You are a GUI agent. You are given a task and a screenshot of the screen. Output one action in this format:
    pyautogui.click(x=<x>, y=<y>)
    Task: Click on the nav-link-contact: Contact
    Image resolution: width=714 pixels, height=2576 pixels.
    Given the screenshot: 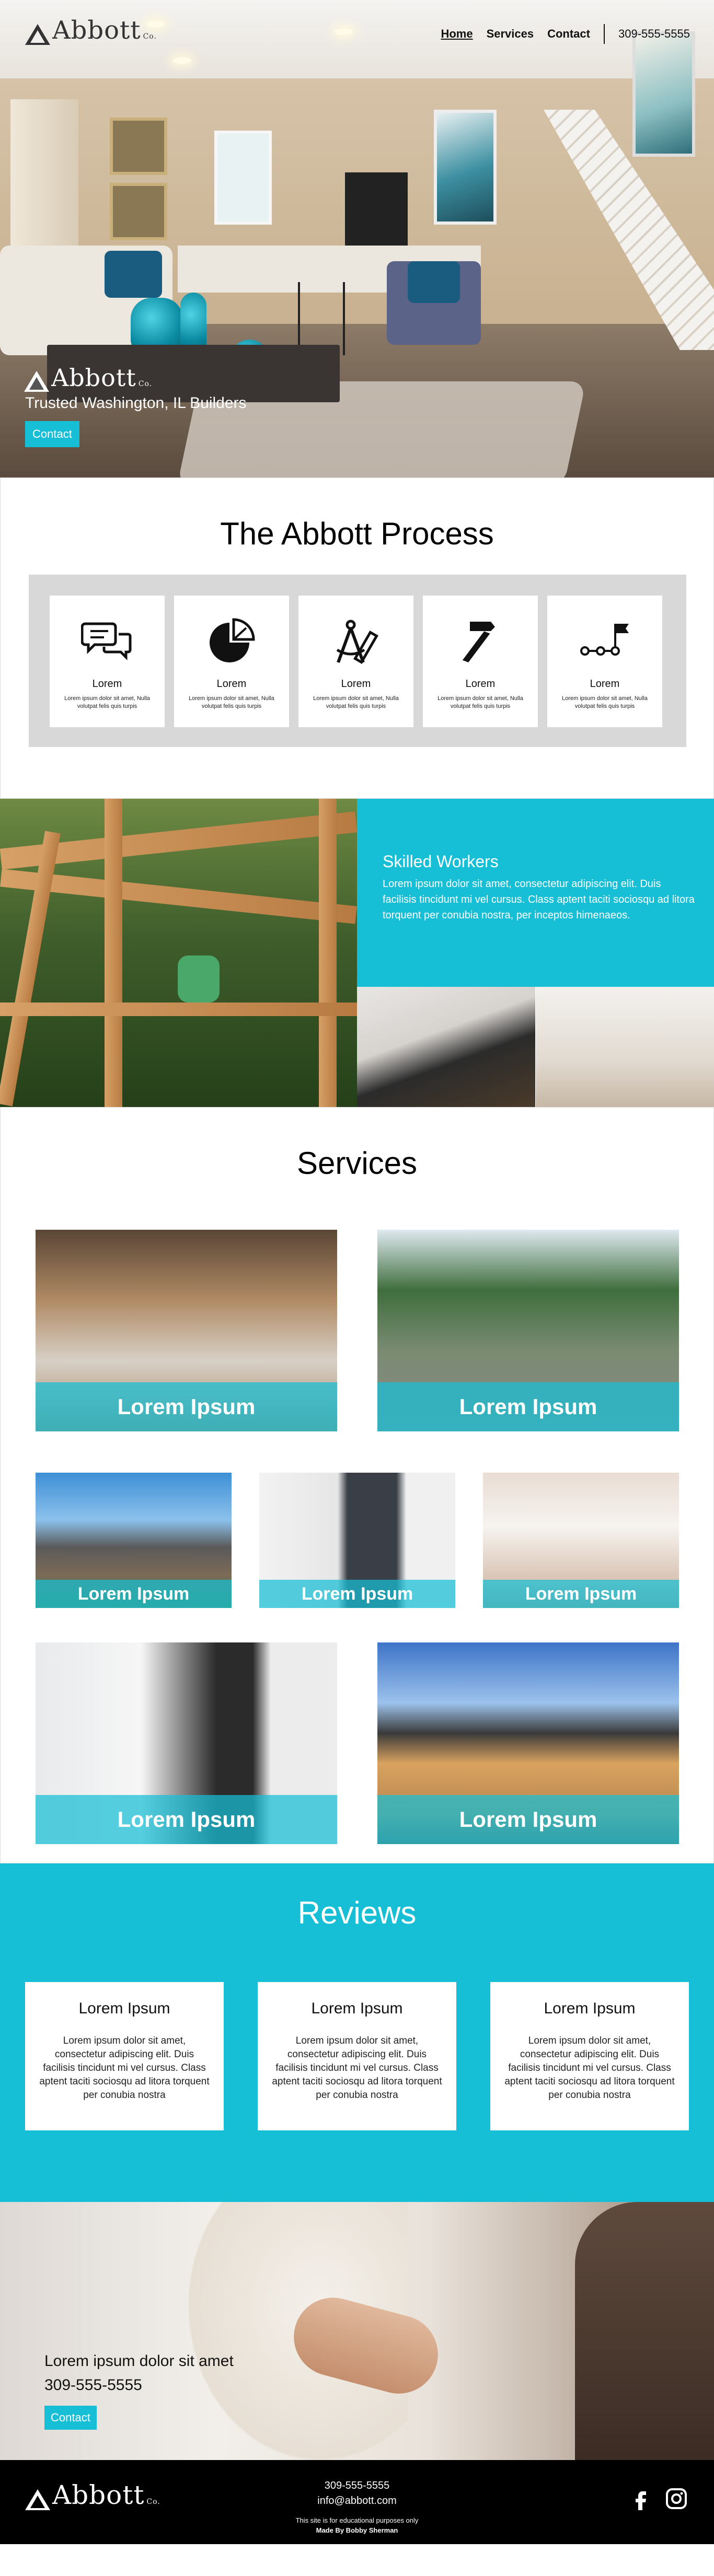 What is the action you would take?
    pyautogui.click(x=568, y=34)
    